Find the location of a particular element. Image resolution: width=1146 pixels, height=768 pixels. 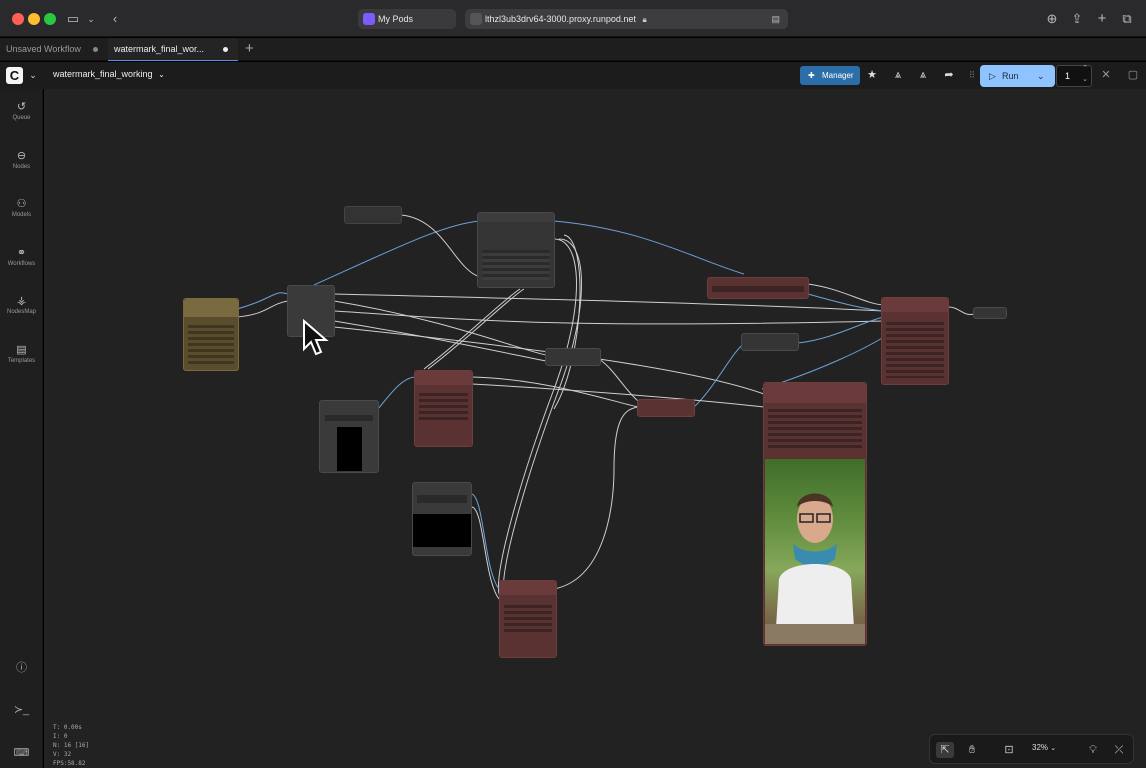

select-tool-icon: ⇱ is located at coordinates (945, 750).